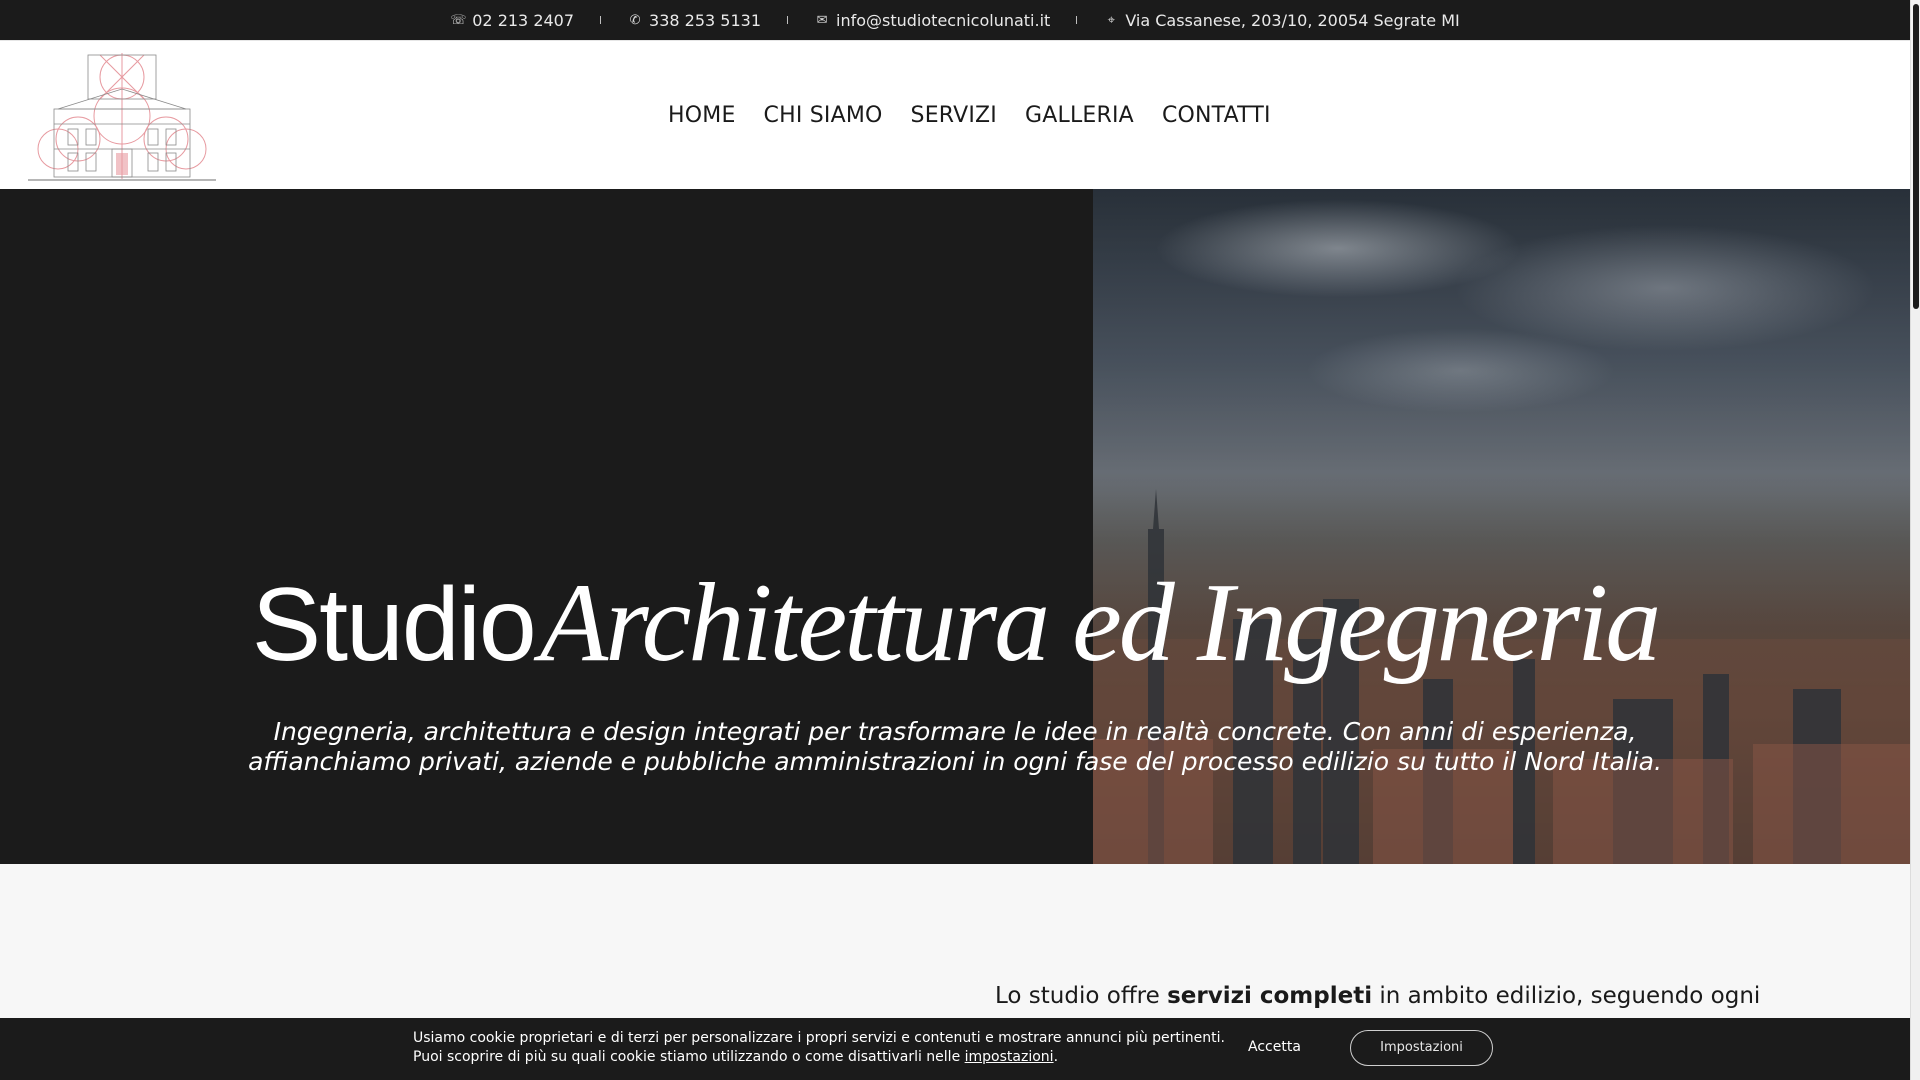 This screenshot has height=1080, width=1920. What do you see at coordinates (1009, 1057) in the screenshot?
I see `cookie-settings-link: impostazioni` at bounding box center [1009, 1057].